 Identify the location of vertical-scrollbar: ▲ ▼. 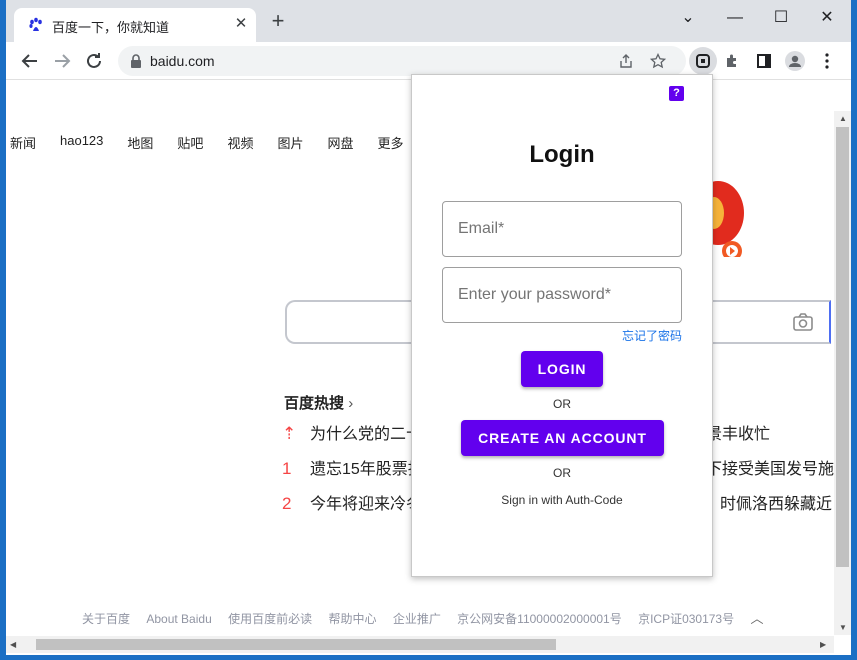
(842, 373).